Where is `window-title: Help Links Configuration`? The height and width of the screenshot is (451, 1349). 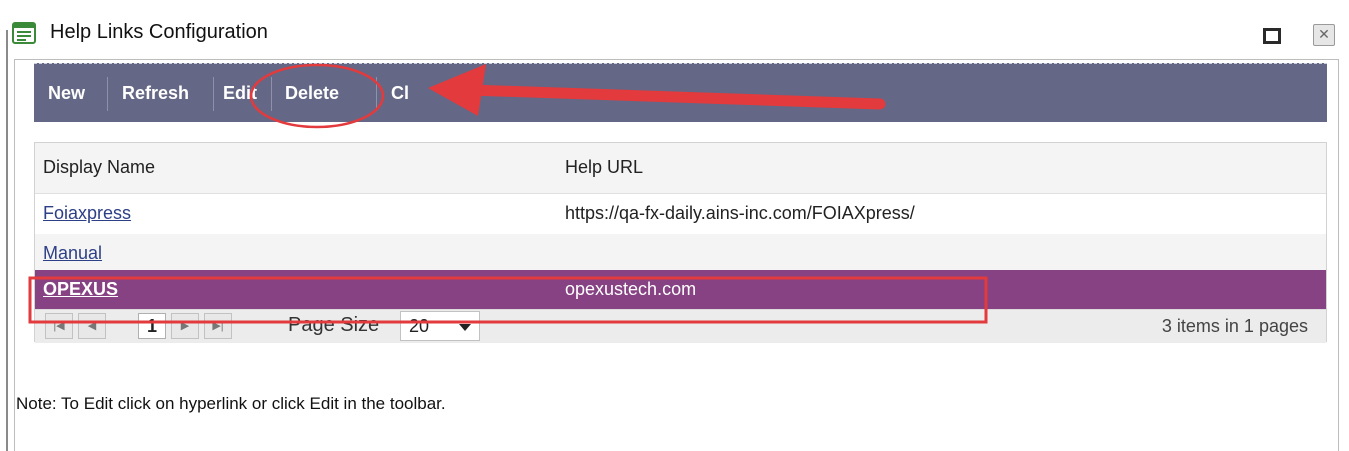
window-title: Help Links Configuration is located at coordinates (159, 32).